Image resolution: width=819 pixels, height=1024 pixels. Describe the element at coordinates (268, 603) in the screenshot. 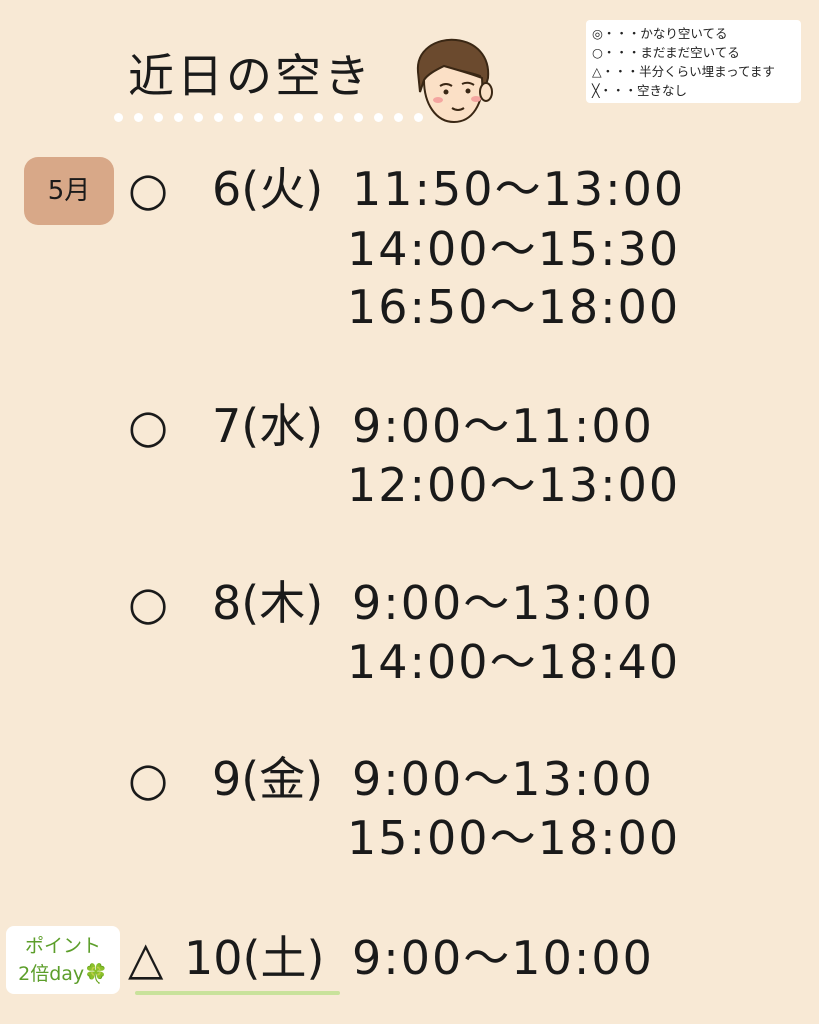

I see `day-label: 8(木)` at that location.